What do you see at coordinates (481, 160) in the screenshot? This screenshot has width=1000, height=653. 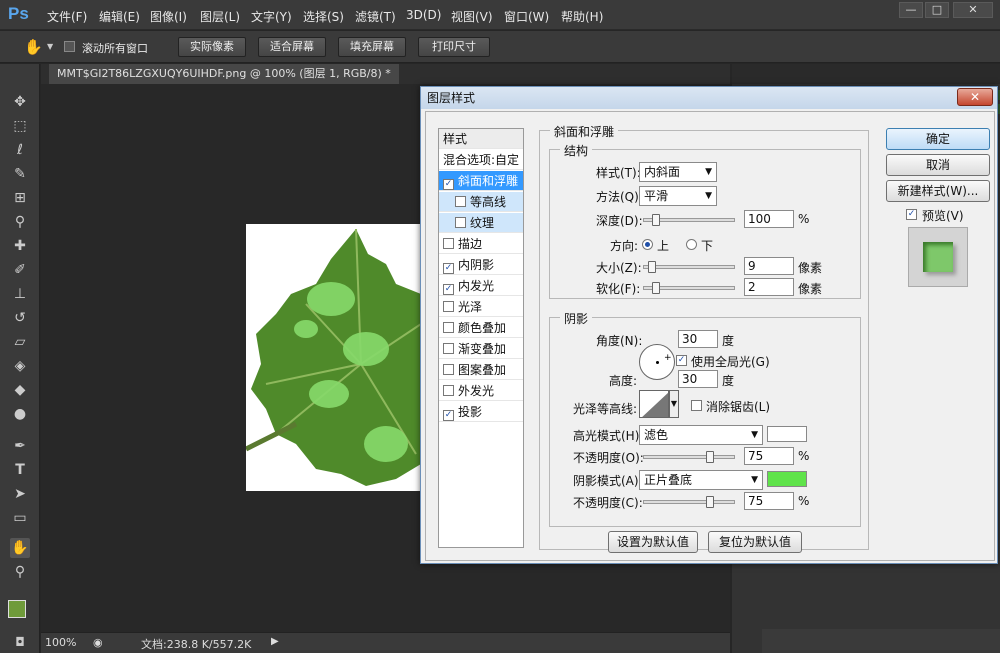 I see `blend-options-item: 混合选项:自定` at bounding box center [481, 160].